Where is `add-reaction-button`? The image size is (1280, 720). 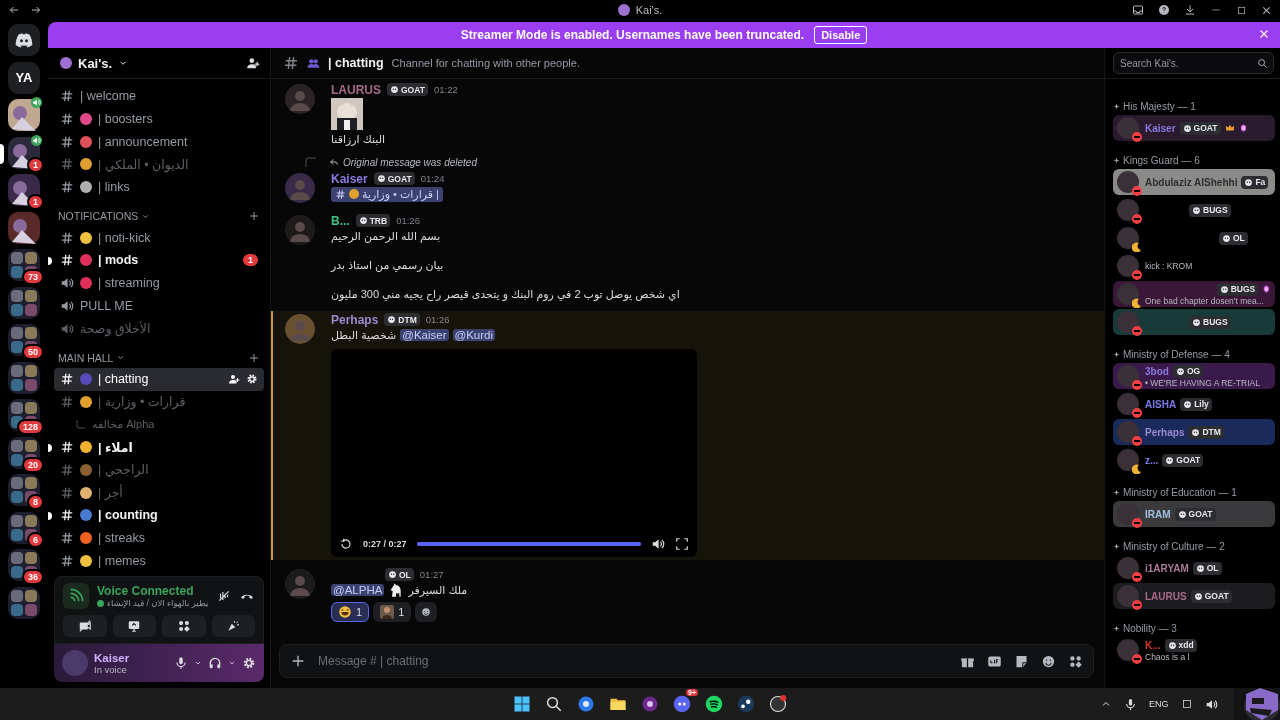 add-reaction-button is located at coordinates (426, 612).